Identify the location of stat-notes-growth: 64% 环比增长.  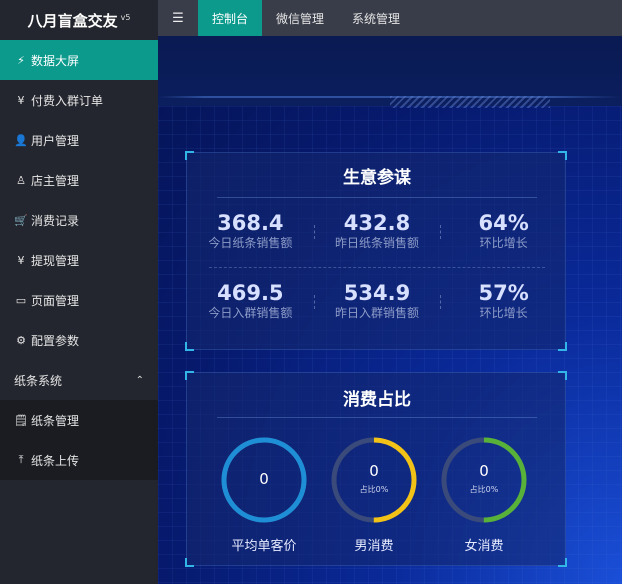
(503, 231).